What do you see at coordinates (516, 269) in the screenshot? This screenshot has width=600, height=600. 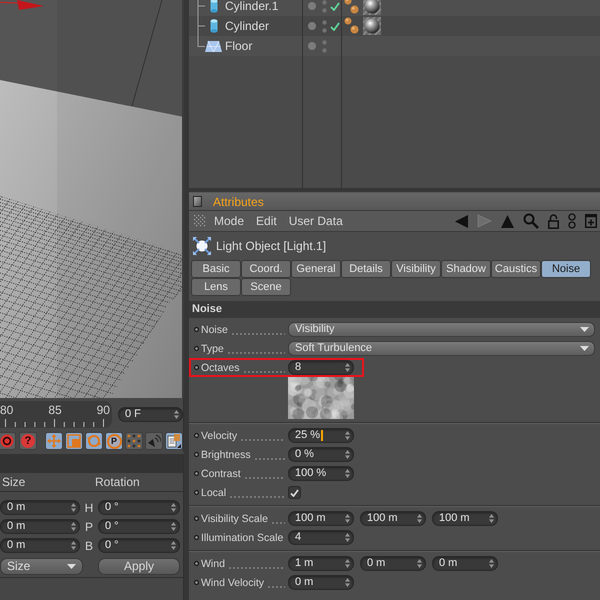 I see `tab: Caustics` at bounding box center [516, 269].